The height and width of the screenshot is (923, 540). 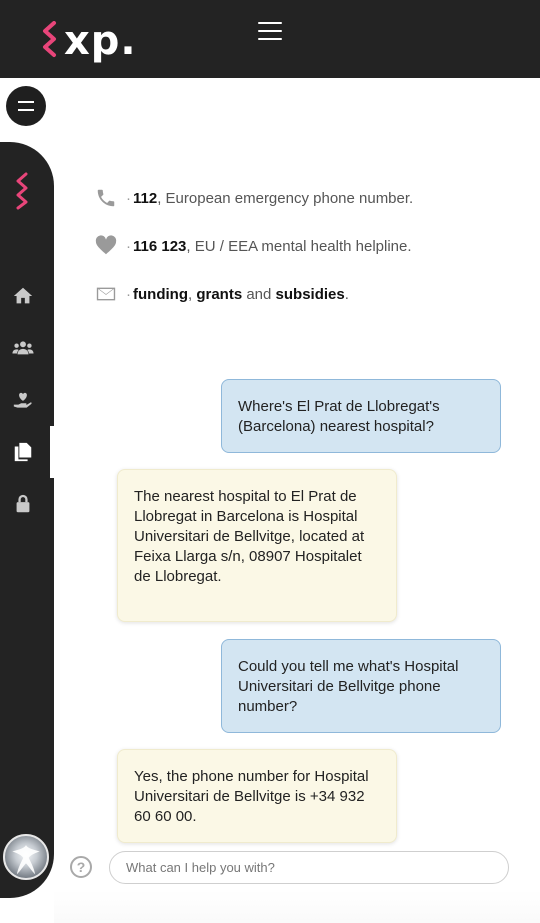 I want to click on sidebar-toggle-button, so click(x=26, y=106).